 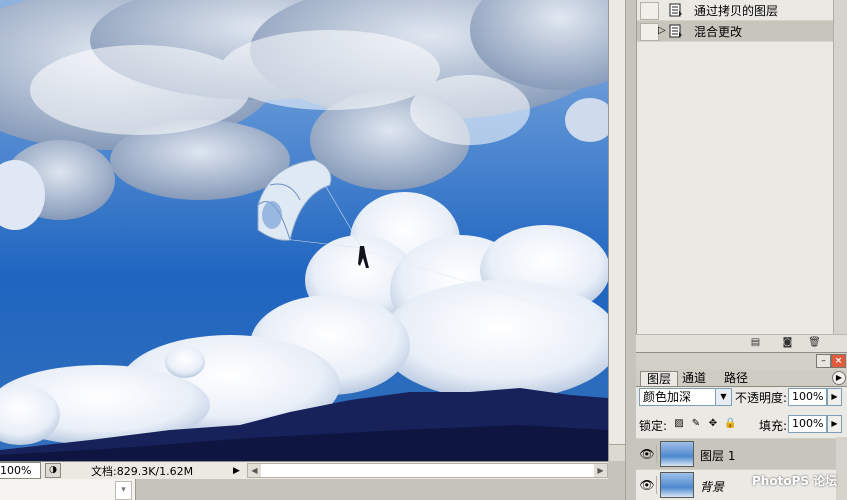 I want to click on blend-mode-select: 颜色加深 ▼, so click(x=685, y=397).